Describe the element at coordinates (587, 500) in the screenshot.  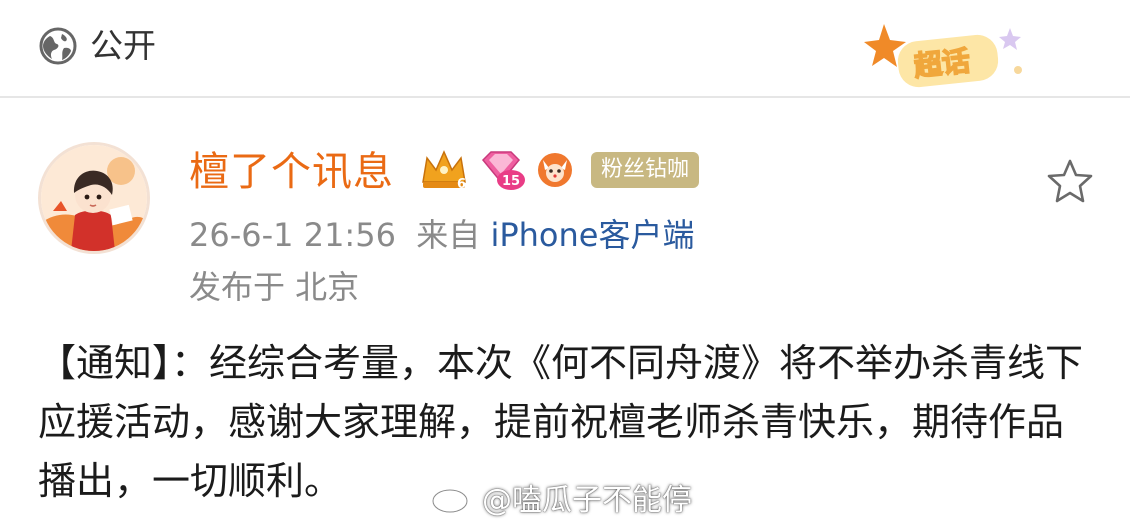
I see `watermark-text: @嗑瓜子不能停` at that location.